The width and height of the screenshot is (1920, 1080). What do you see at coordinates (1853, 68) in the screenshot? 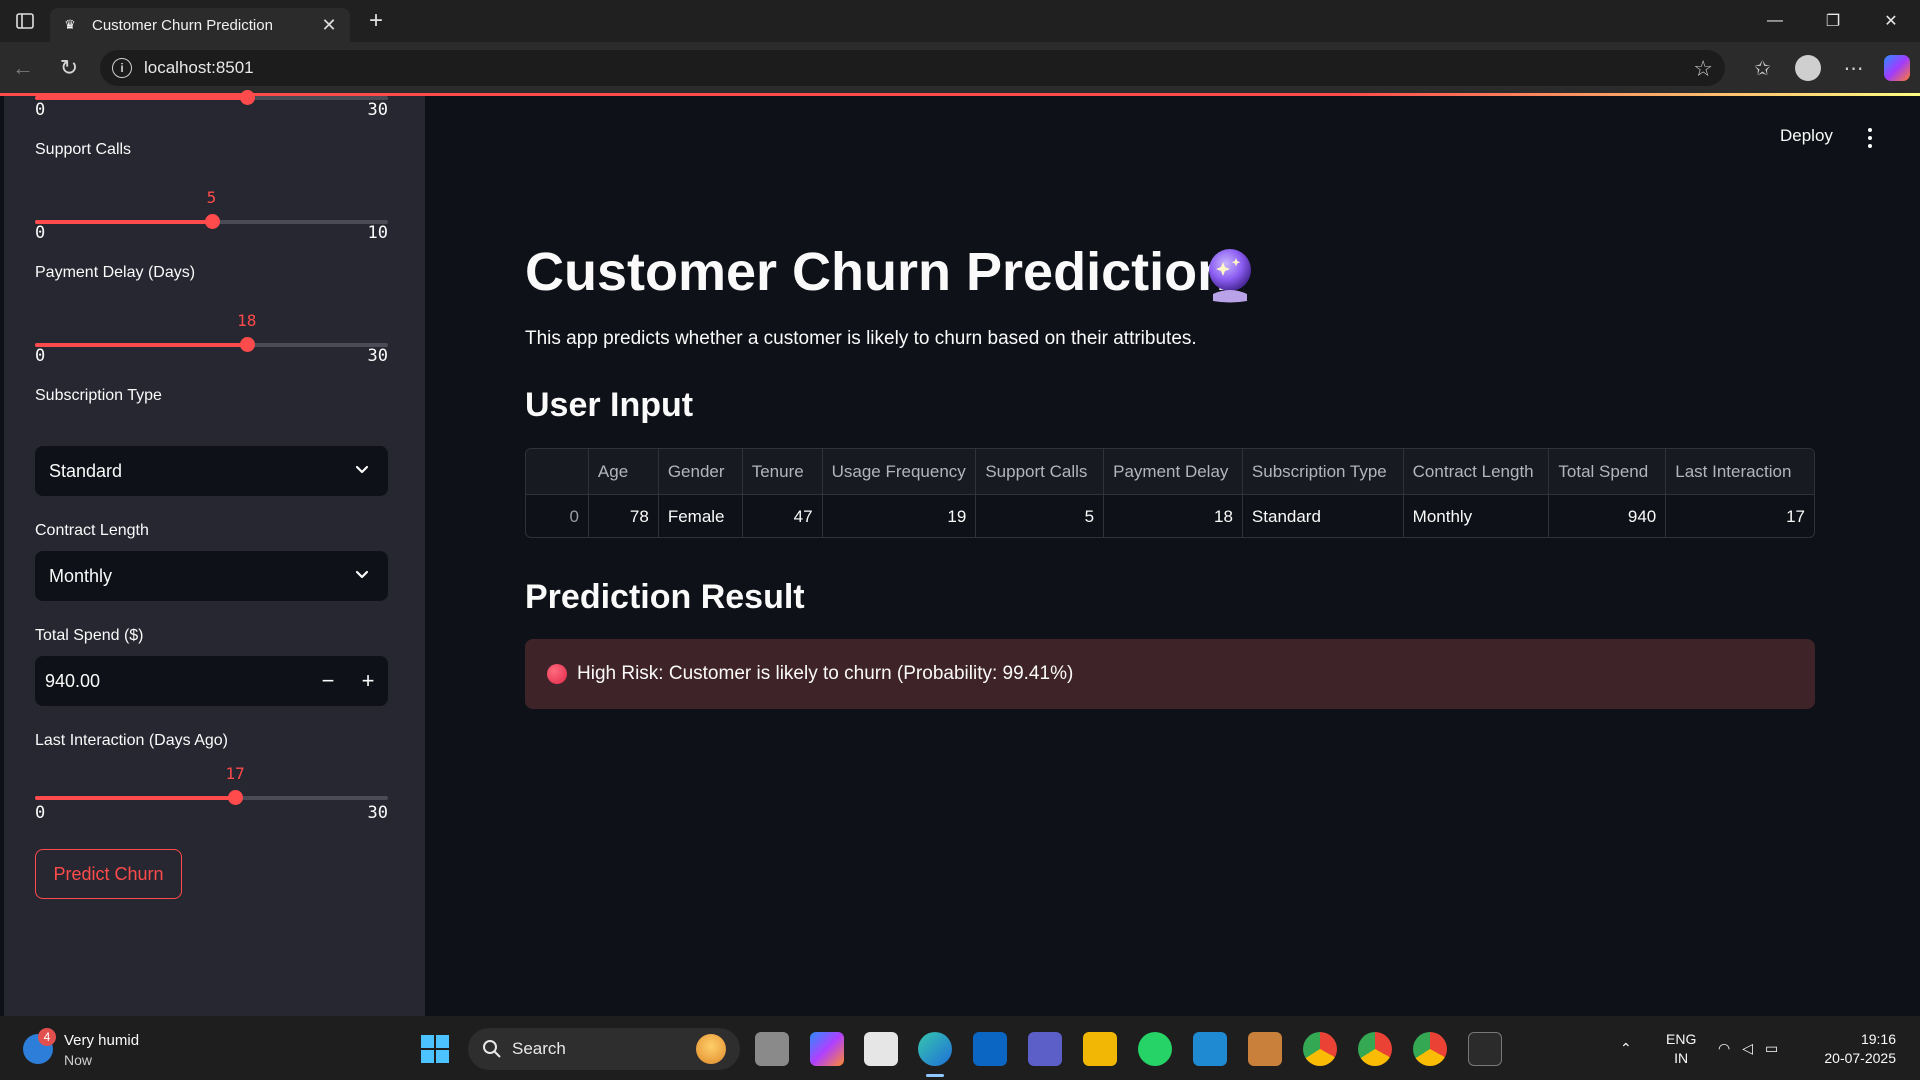
I see `more-menu-icon: ⋯` at bounding box center [1853, 68].